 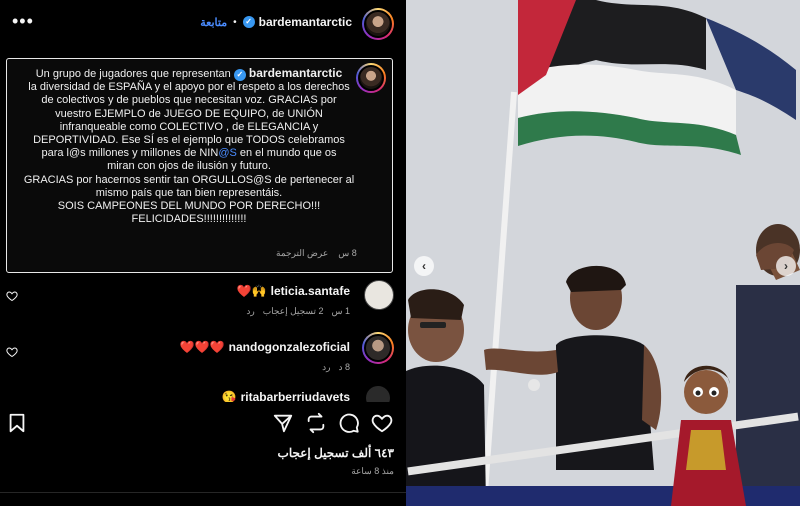 I want to click on comment-likes: 2 تسجيل إعجاب, so click(x=293, y=311).